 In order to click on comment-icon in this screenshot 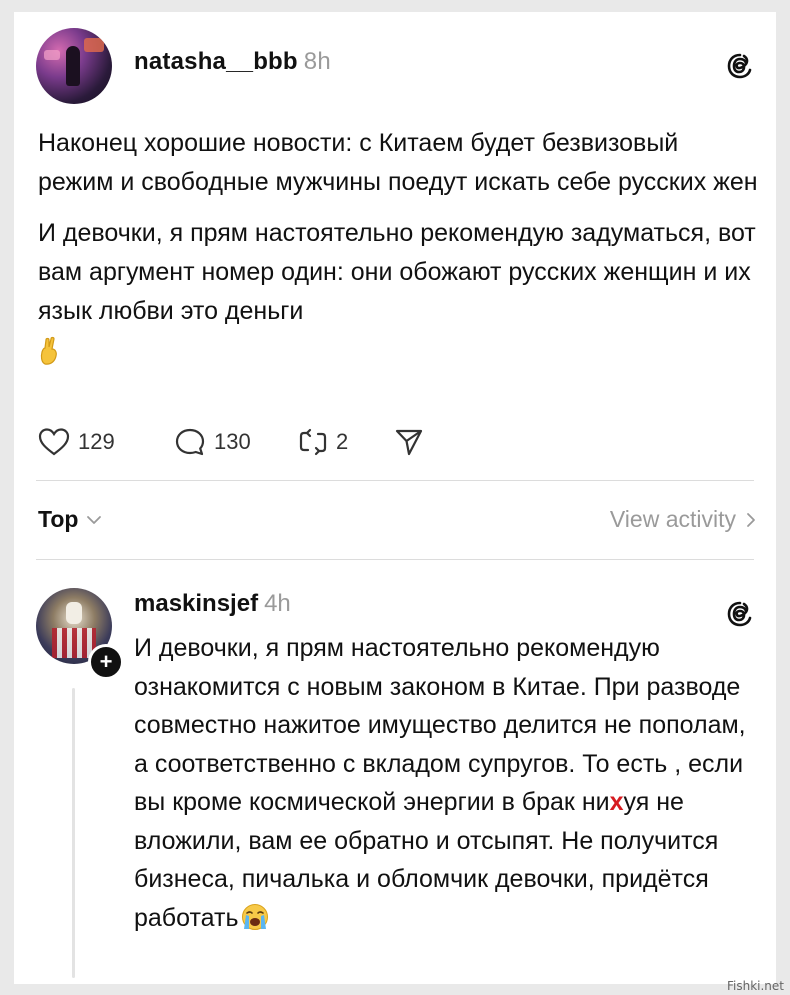, I will do `click(190, 442)`.